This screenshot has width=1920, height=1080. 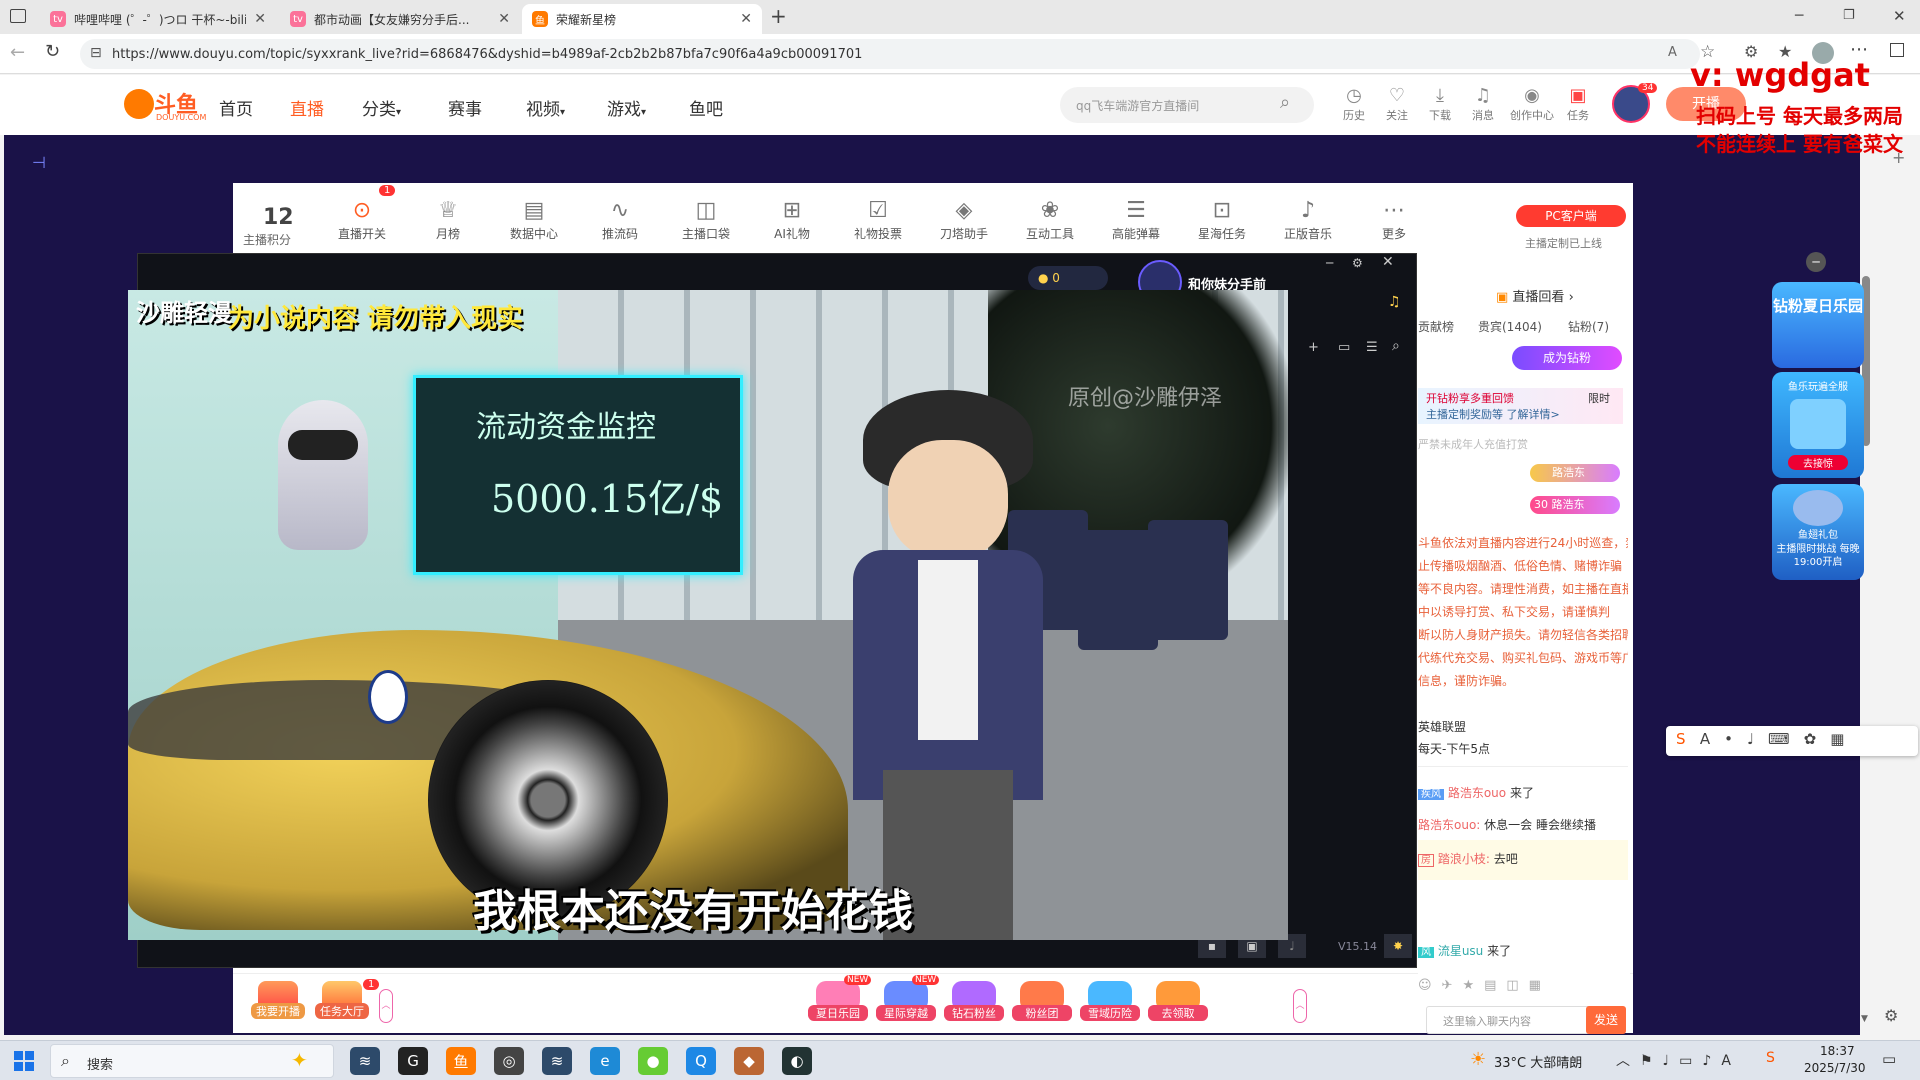 What do you see at coordinates (1460, 951) in the screenshot?
I see `chat-user: 流星usu` at bounding box center [1460, 951].